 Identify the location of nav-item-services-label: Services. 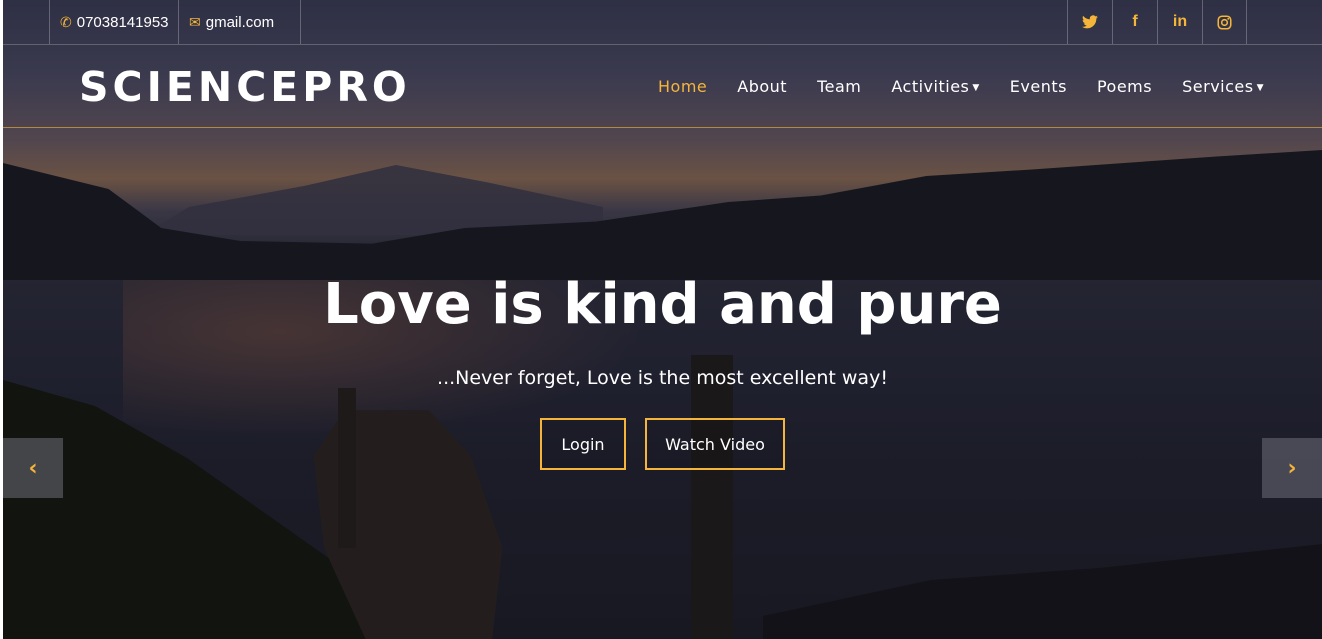
(1218, 86).